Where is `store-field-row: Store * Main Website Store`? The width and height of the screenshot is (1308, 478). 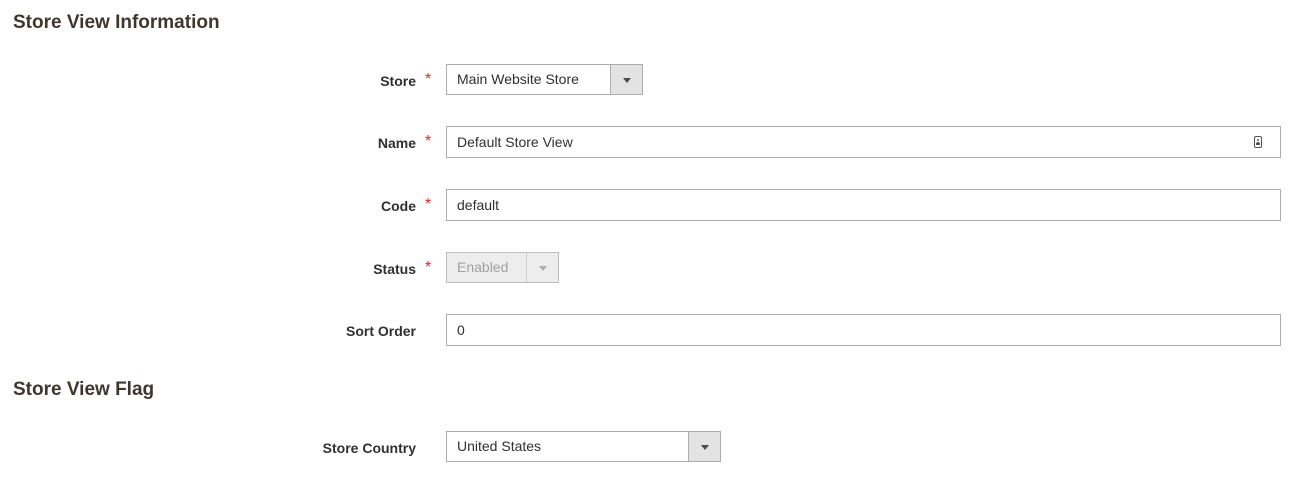
store-field-row: Store * Main Website Store is located at coordinates (654, 81).